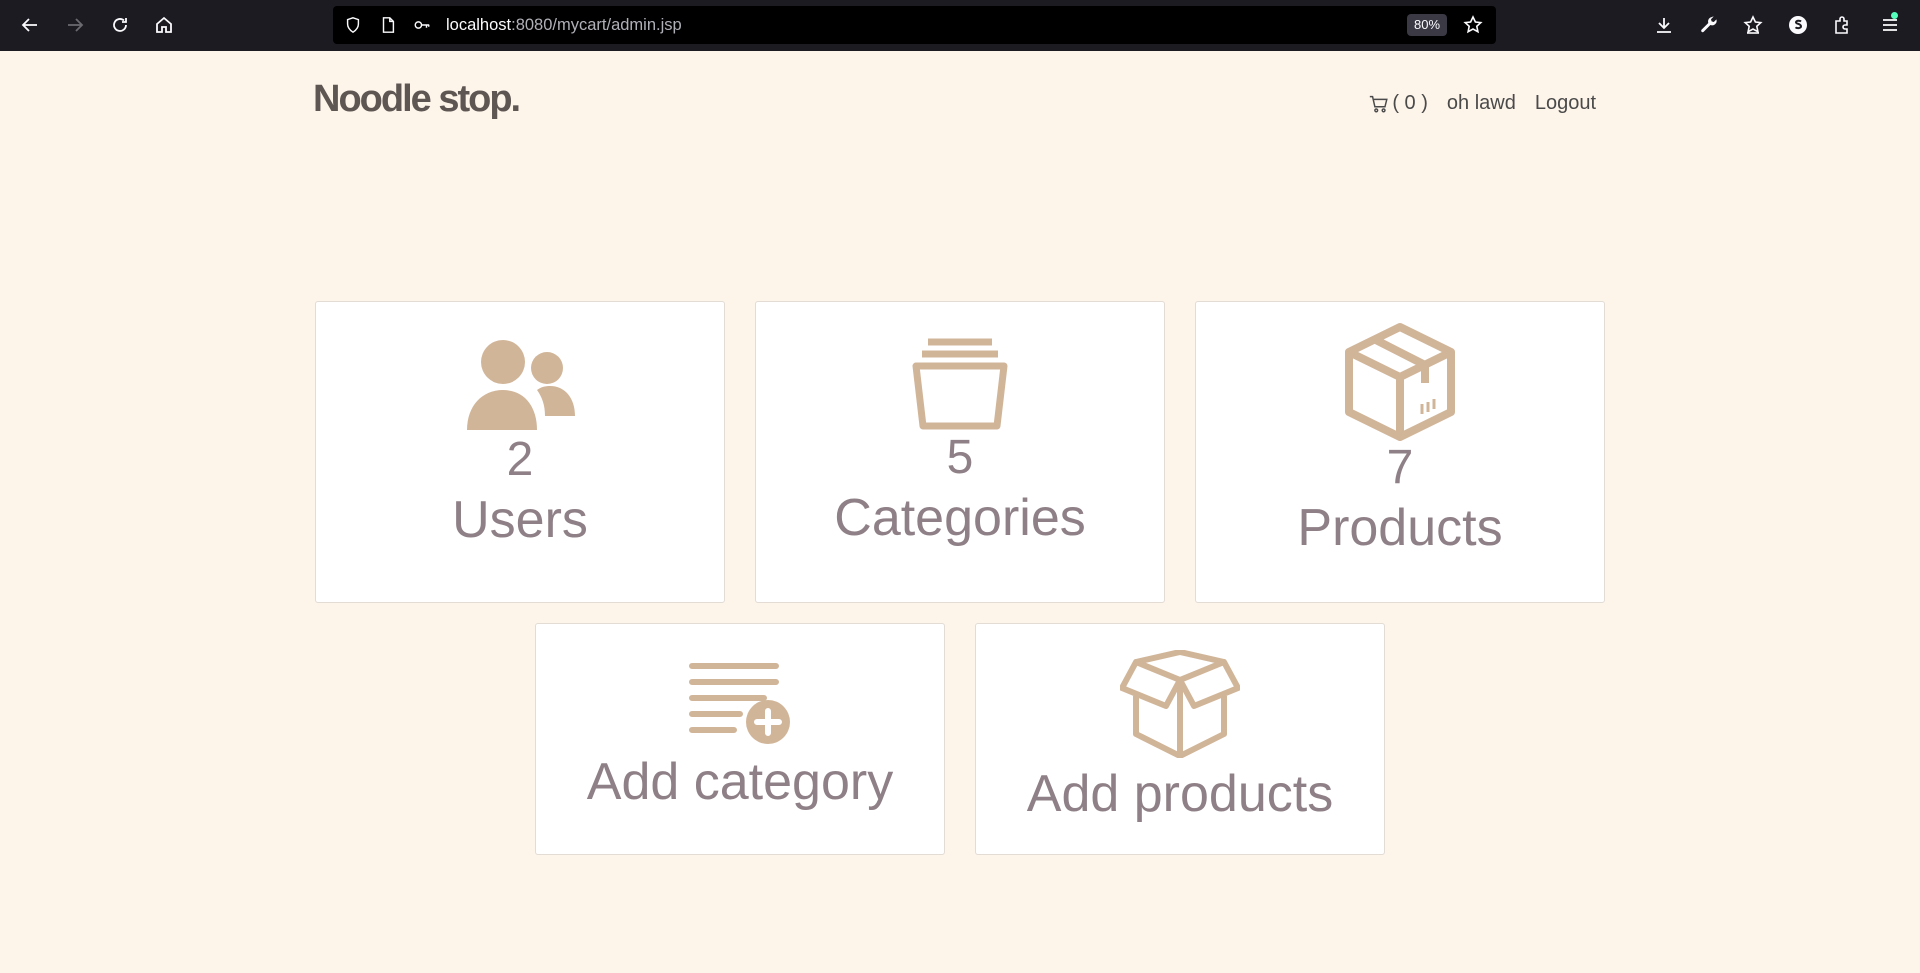 This screenshot has width=1920, height=973. What do you see at coordinates (960, 518) in the screenshot?
I see `categories-label: Categories` at bounding box center [960, 518].